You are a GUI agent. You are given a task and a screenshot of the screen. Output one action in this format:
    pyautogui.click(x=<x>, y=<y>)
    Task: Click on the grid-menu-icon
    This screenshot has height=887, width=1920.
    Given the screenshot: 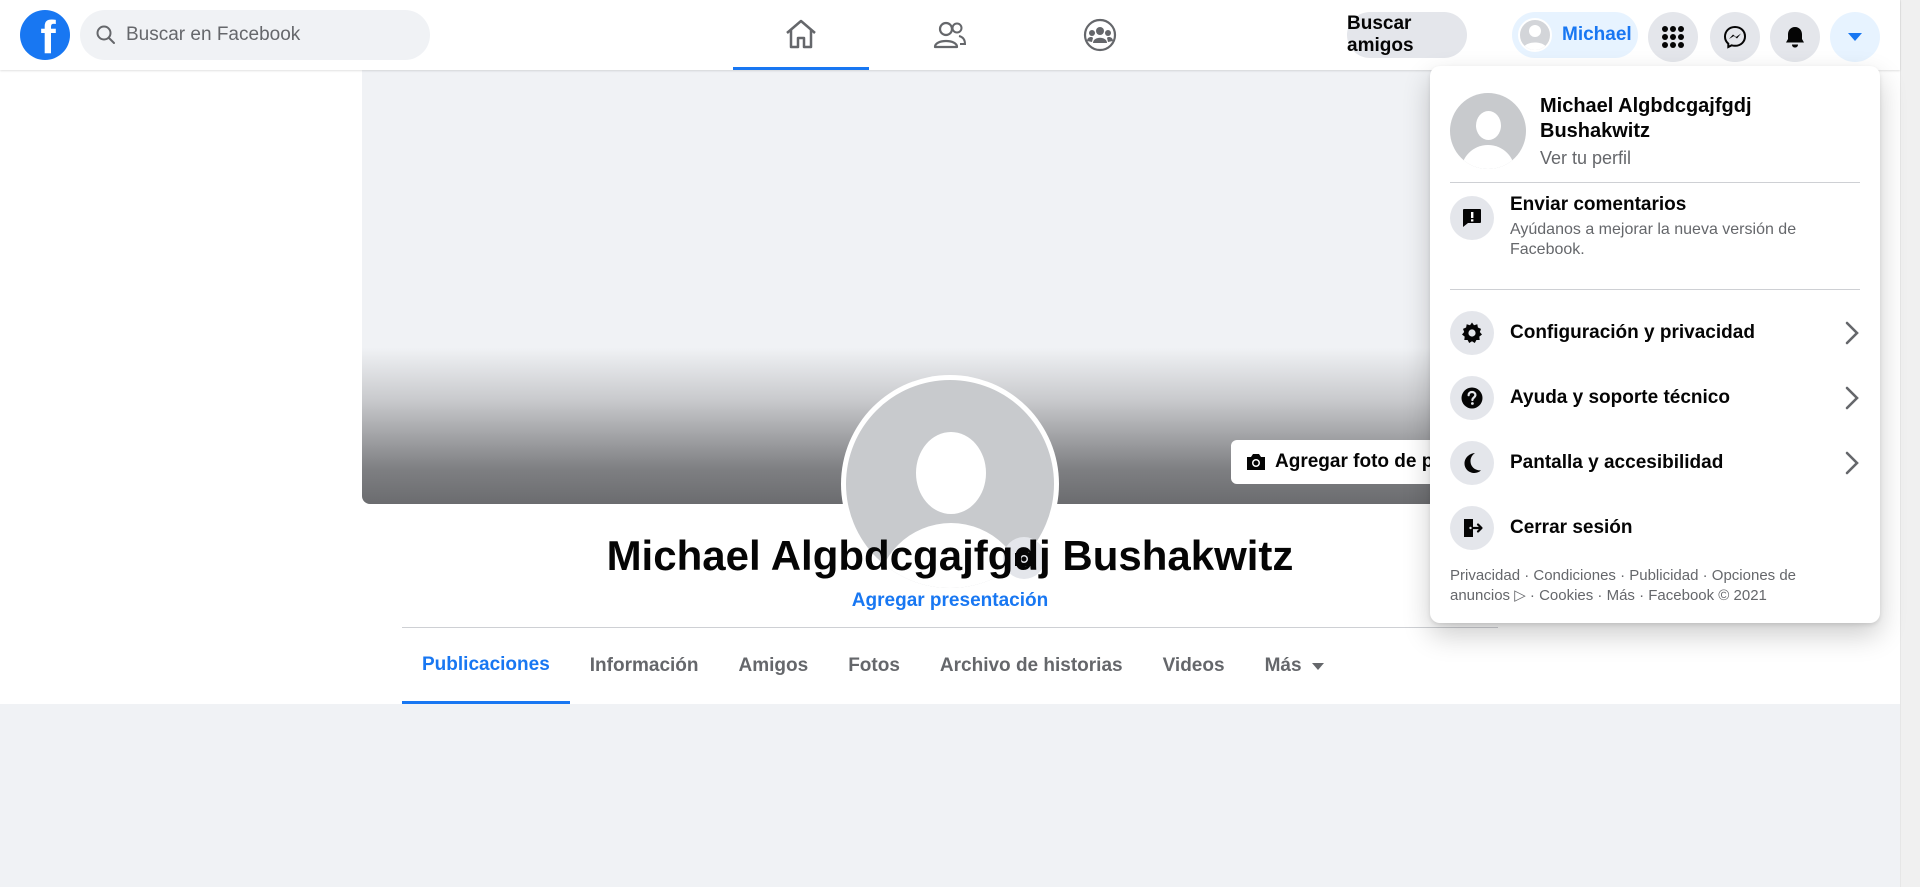 What is the action you would take?
    pyautogui.click(x=1673, y=37)
    